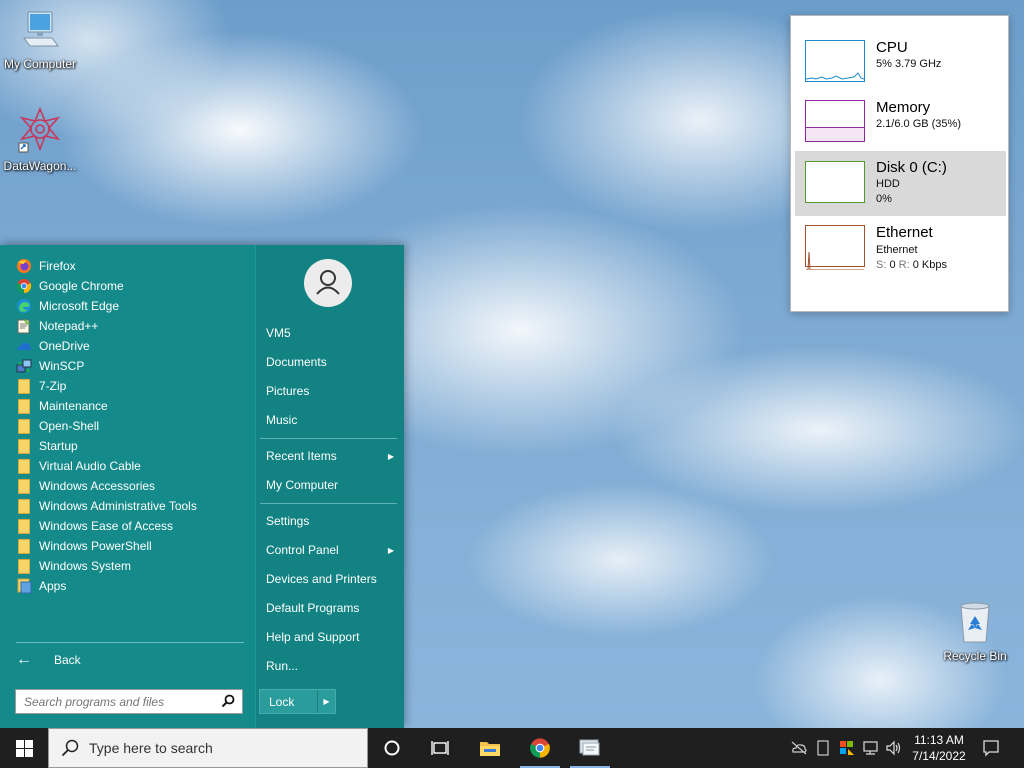 This screenshot has width=1024, height=768. I want to click on cortana-button, so click(392, 748).